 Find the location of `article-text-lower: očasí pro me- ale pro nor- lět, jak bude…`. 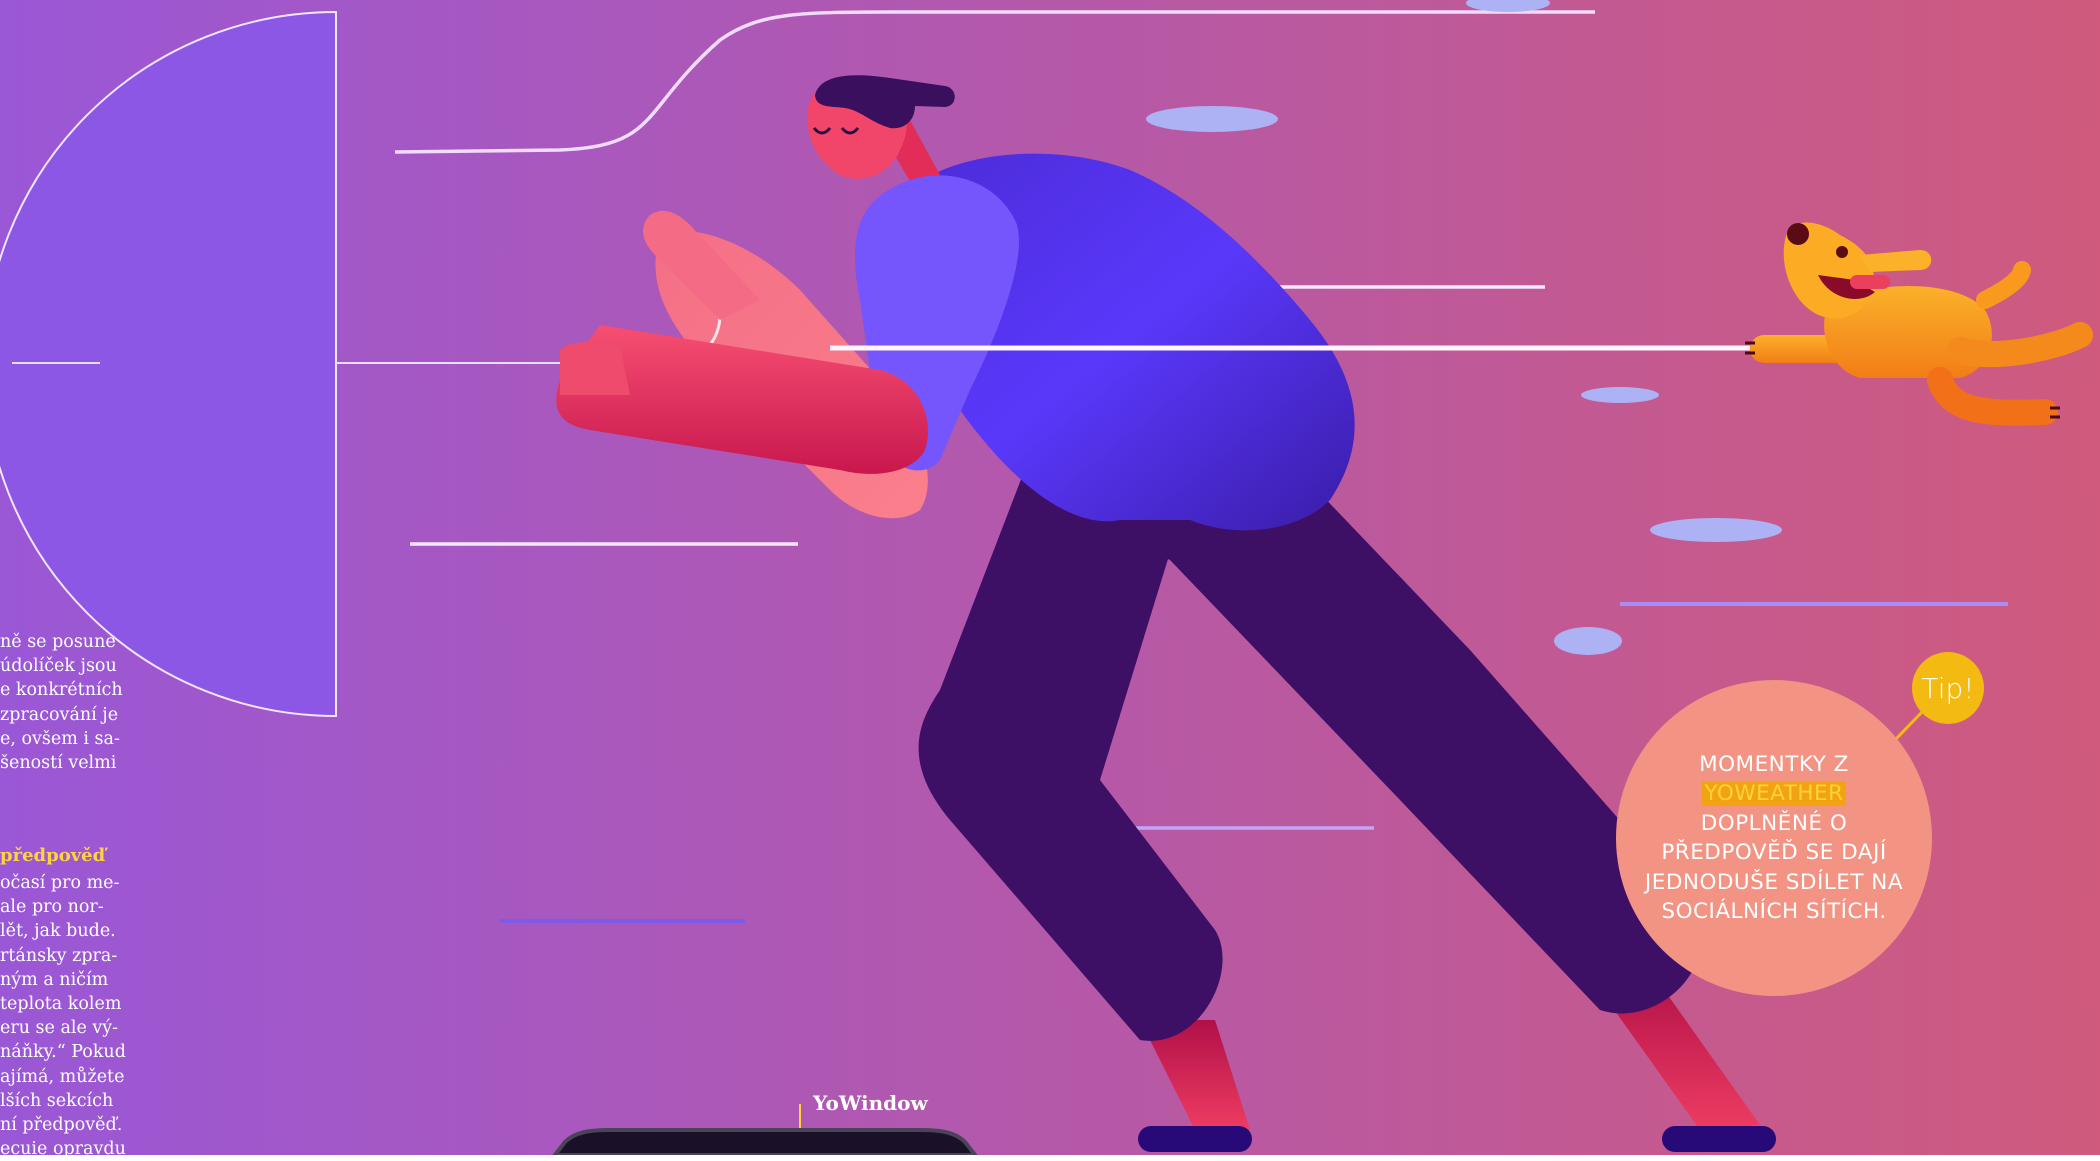

article-text-lower: očasí pro me- ale pro nor- lět, jak bude… is located at coordinates (69, 1016).